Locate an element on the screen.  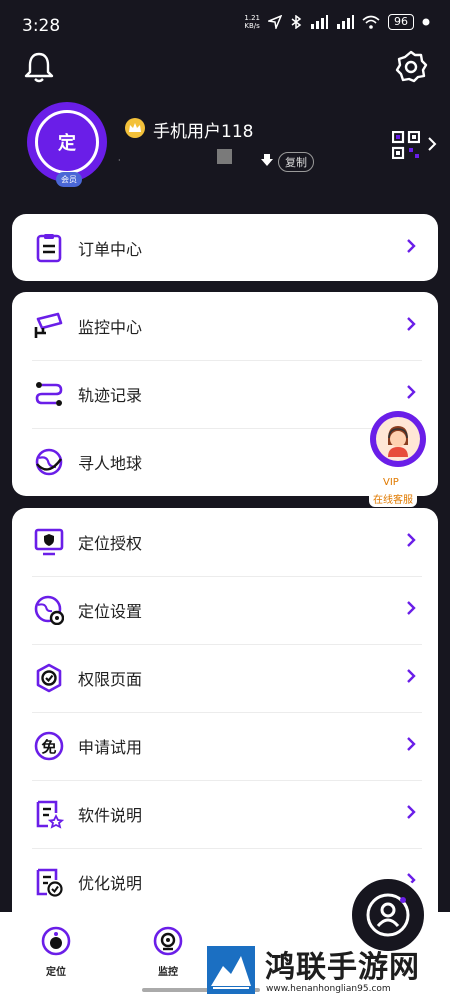
menu-item-label: 优化说明 is located at coordinates (110, 883).